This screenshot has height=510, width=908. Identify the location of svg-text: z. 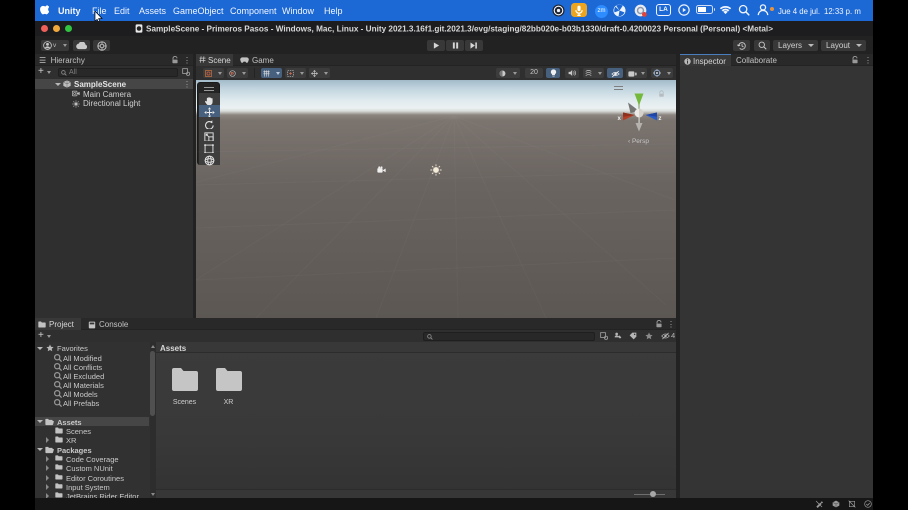
(660, 119).